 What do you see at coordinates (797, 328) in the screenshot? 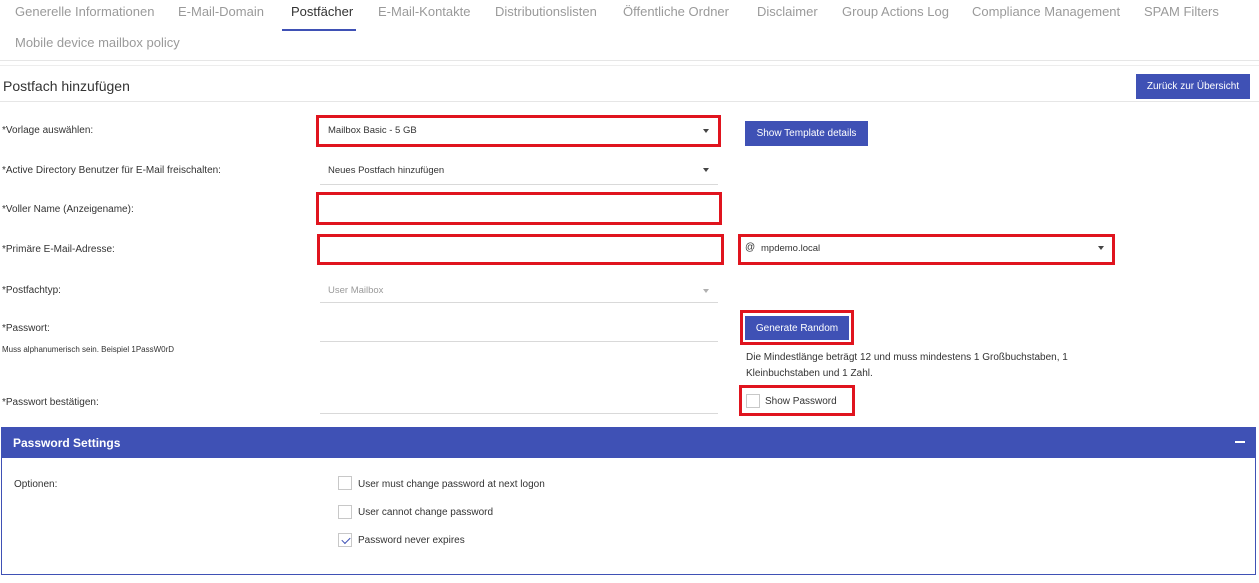
I see `generate-random-button: Generate Random` at bounding box center [797, 328].